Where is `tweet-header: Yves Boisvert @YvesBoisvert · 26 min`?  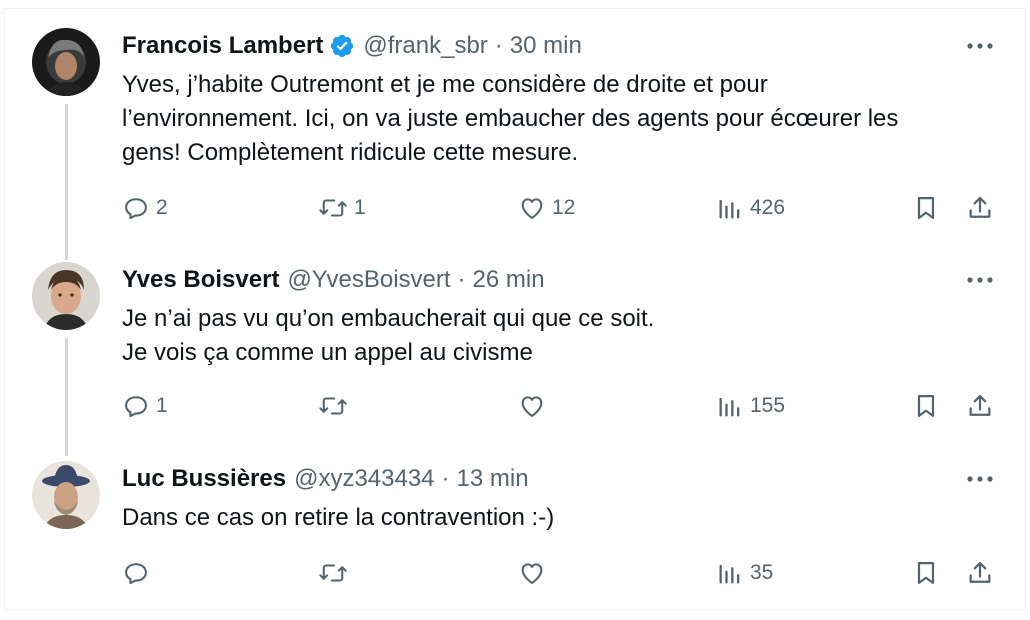
tweet-header: Yves Boisvert @YvesBoisvert · 26 min is located at coordinates (333, 280).